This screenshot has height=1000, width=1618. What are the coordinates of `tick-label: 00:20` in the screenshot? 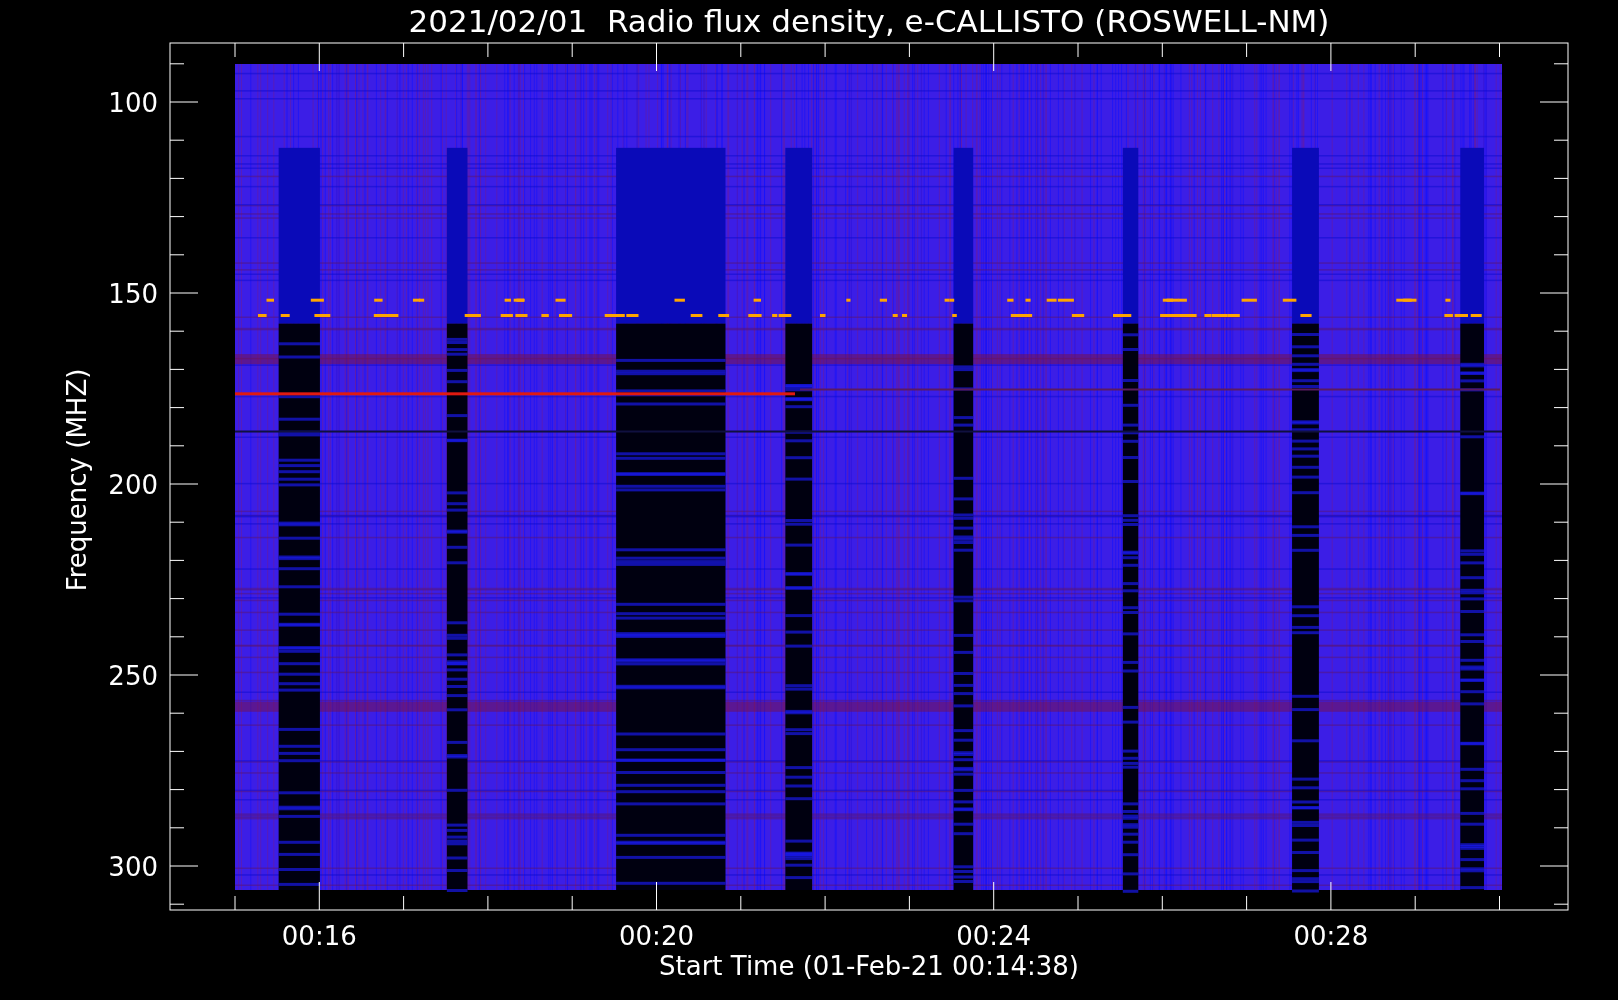 It's located at (656, 936).